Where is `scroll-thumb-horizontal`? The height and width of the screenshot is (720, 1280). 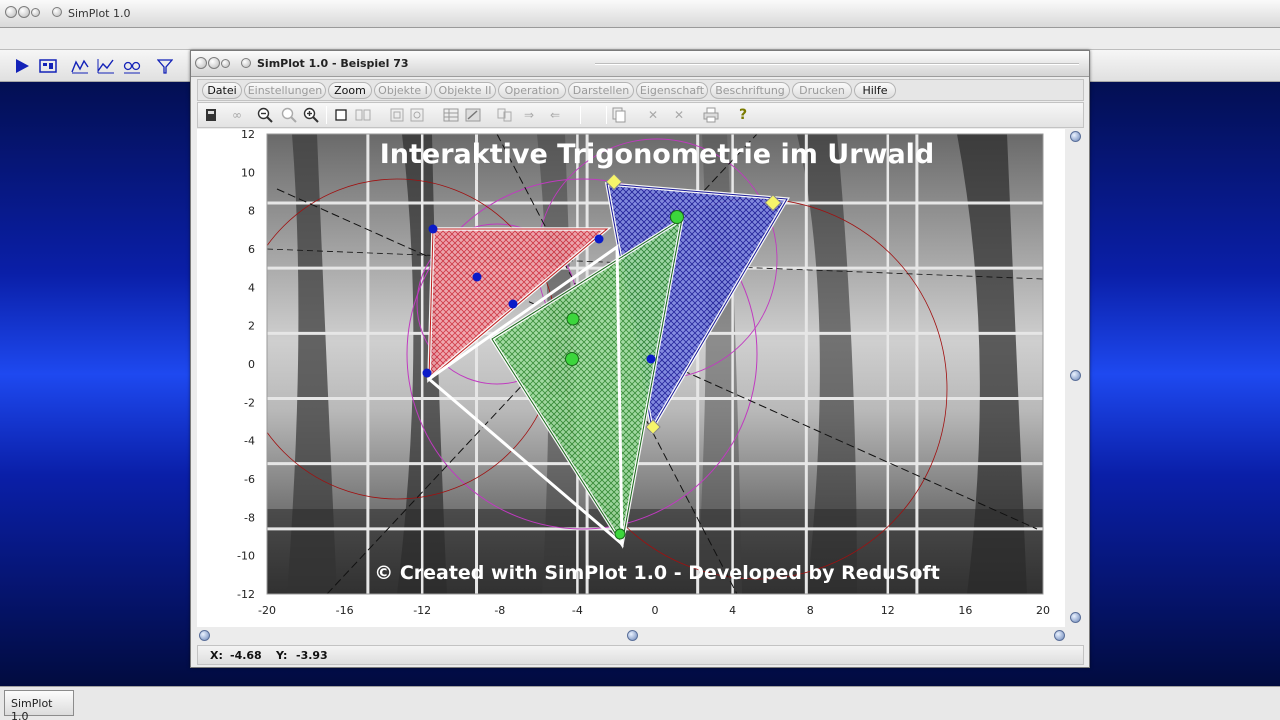 scroll-thumb-horizontal is located at coordinates (632, 635).